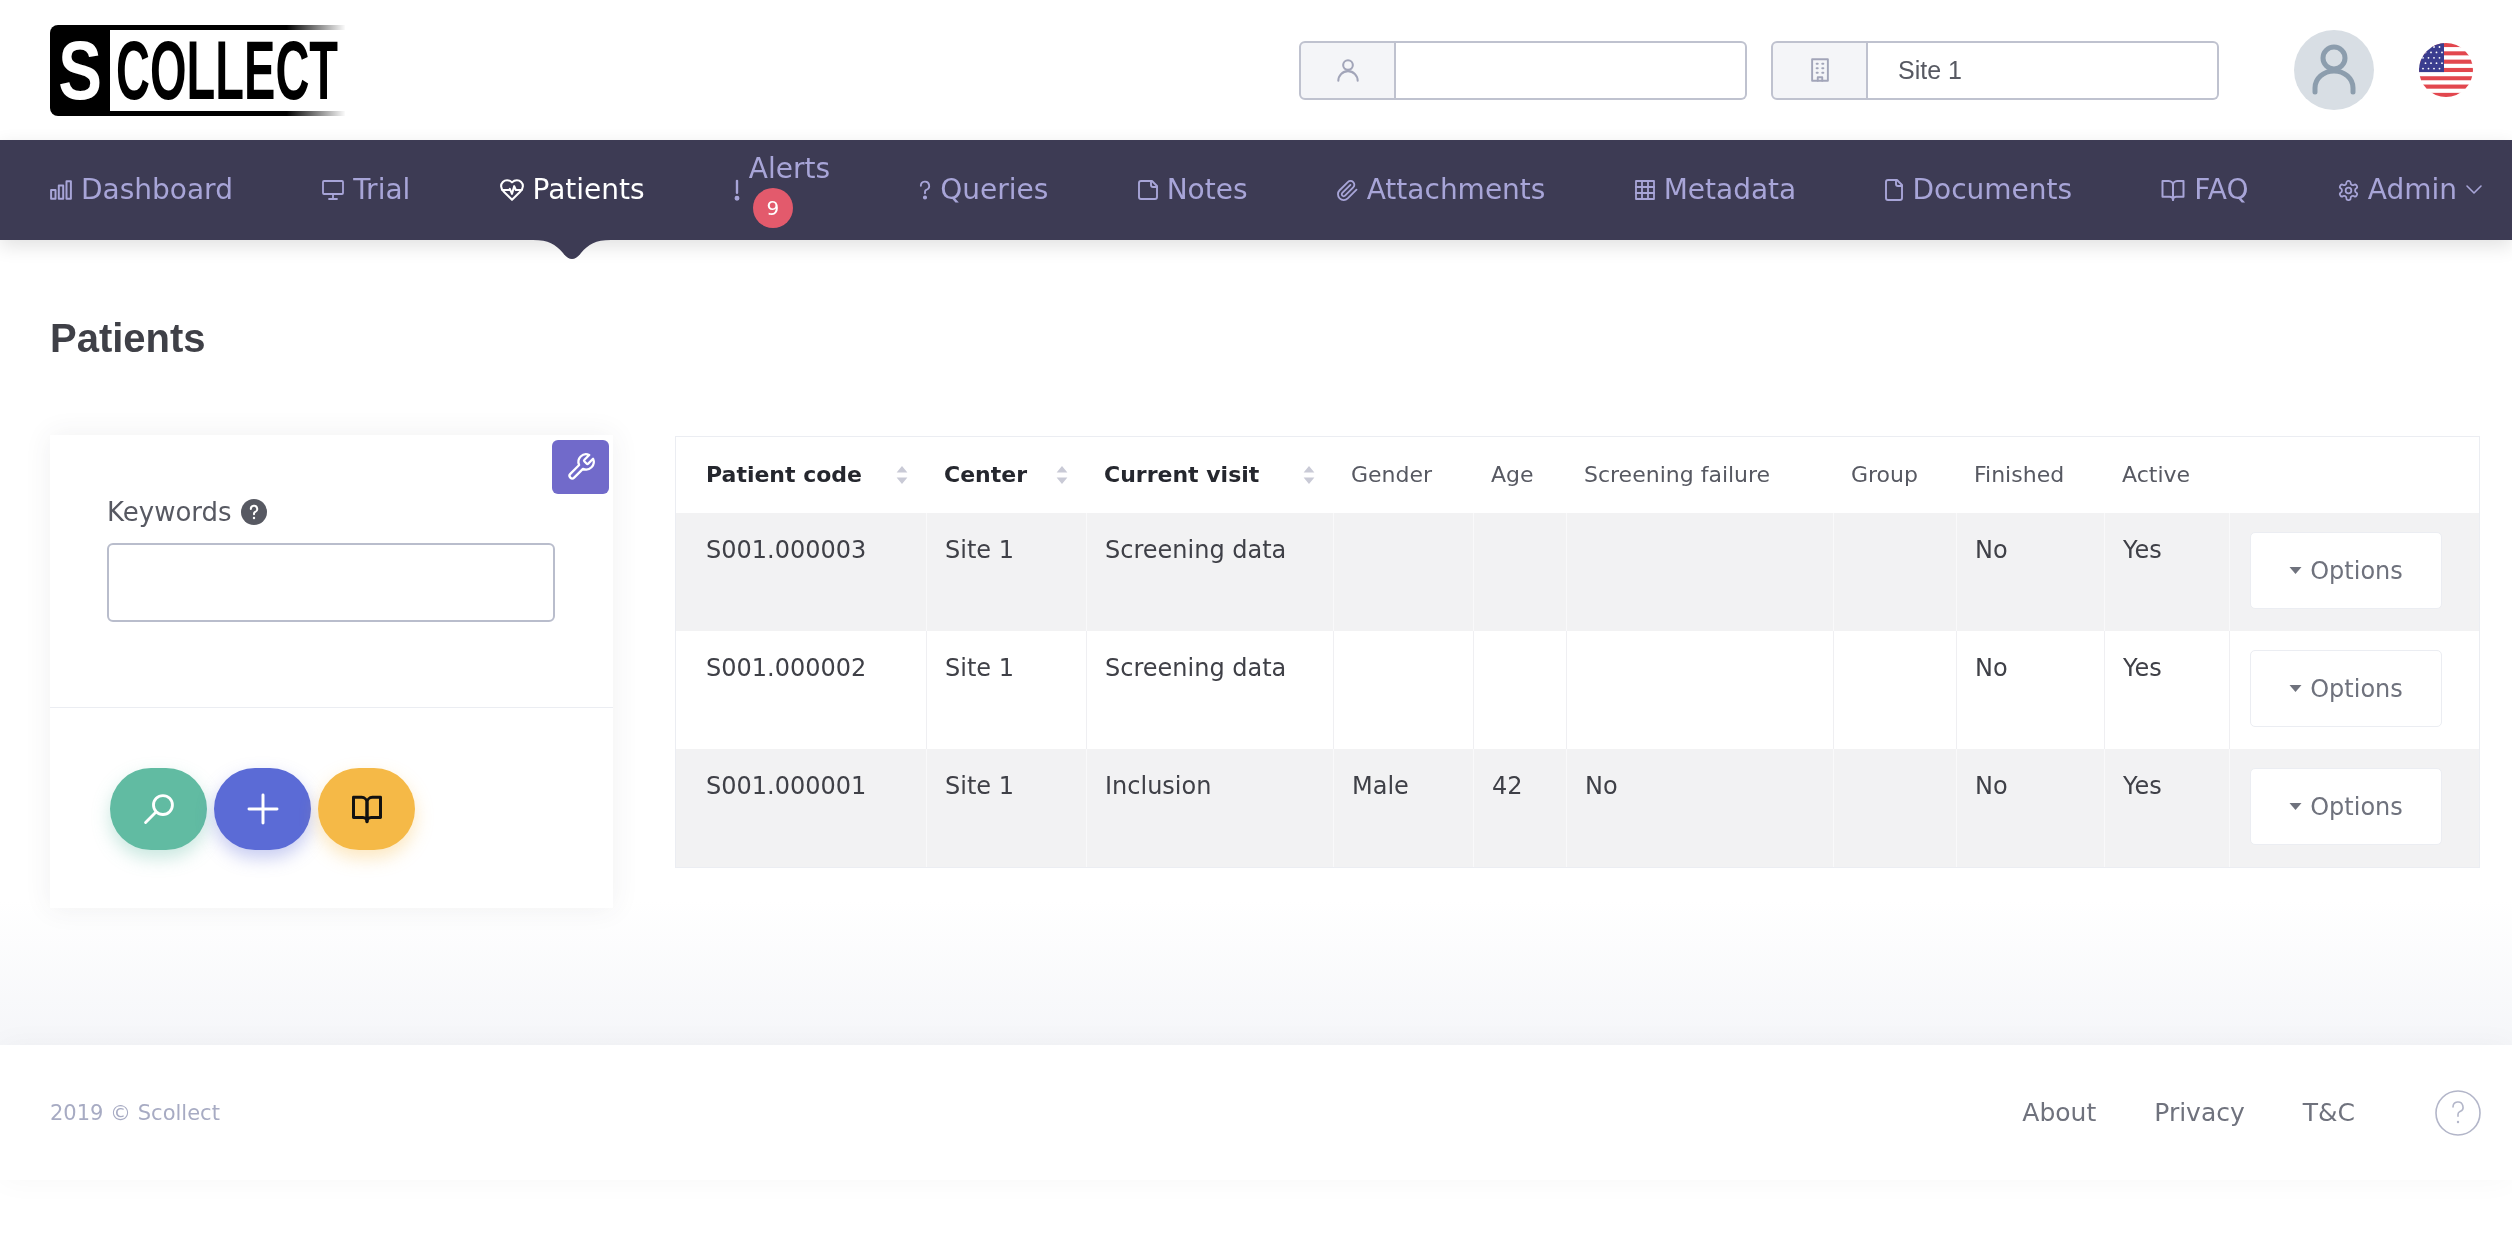 The width and height of the screenshot is (2512, 1260). What do you see at coordinates (2348, 190) in the screenshot?
I see `gear-icon` at bounding box center [2348, 190].